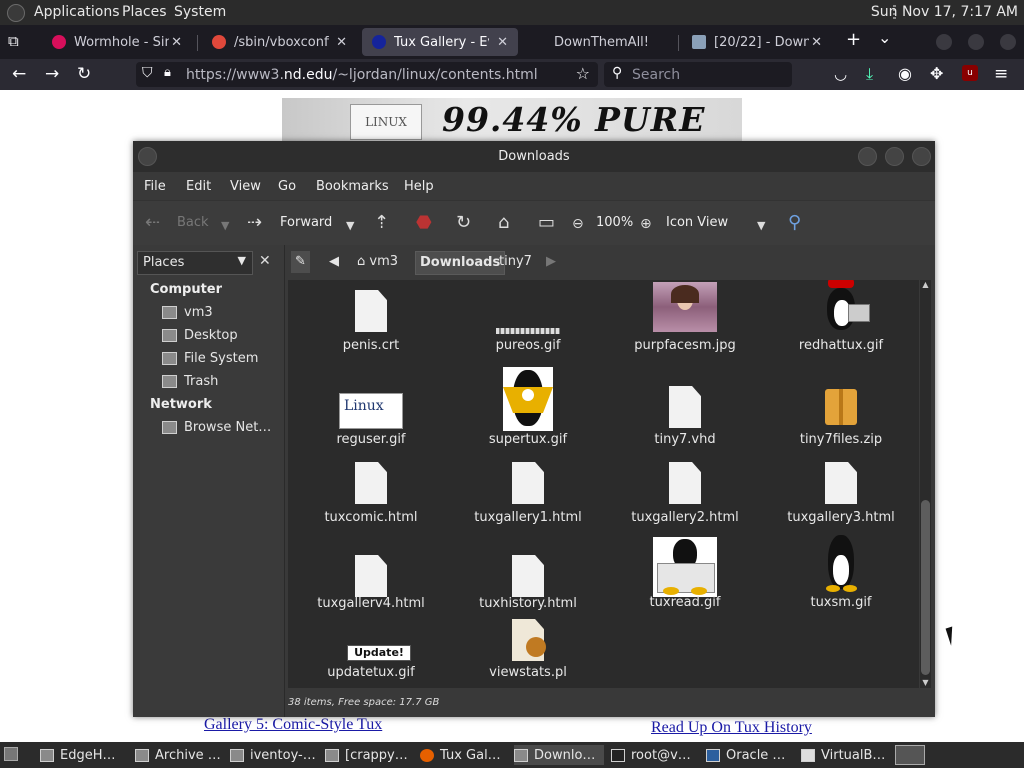 Image resolution: width=1024 pixels, height=768 pixels. What do you see at coordinates (921, 156) in the screenshot?
I see `close-button` at bounding box center [921, 156].